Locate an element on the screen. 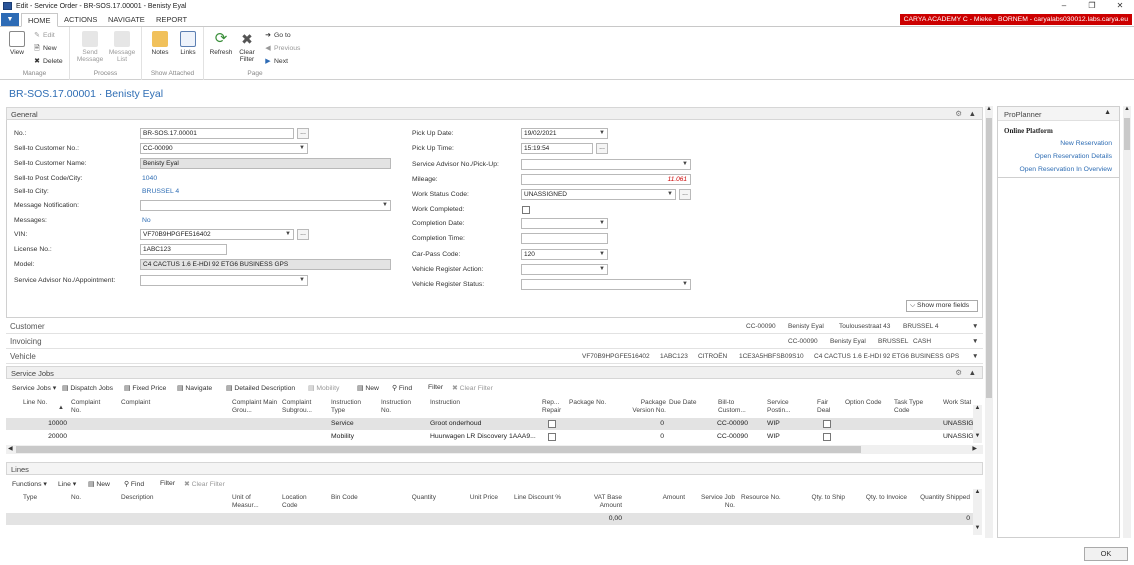 This screenshot has width=1134, height=565. post-code-link: 1040 is located at coordinates (149, 178).